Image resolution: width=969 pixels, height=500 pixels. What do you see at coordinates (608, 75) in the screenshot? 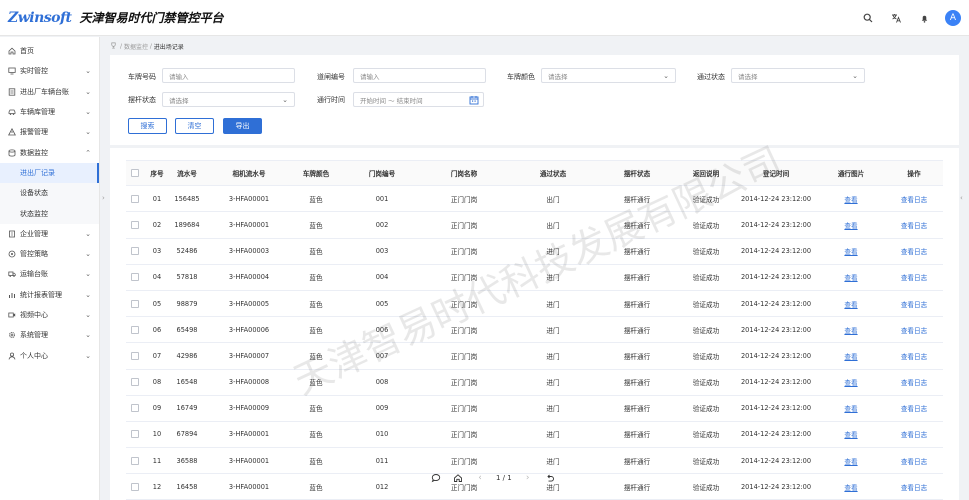
I see `color-select: 请选择 ⌄` at bounding box center [608, 75].